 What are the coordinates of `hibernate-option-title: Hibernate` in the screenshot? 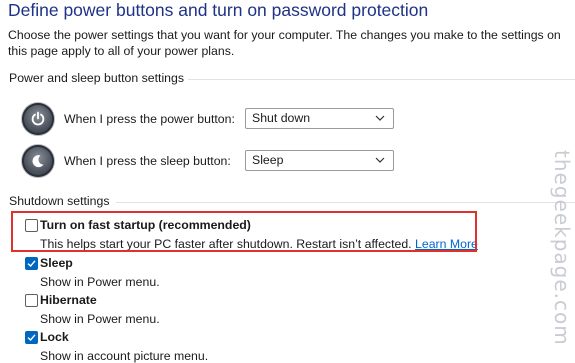 It's located at (68, 300).